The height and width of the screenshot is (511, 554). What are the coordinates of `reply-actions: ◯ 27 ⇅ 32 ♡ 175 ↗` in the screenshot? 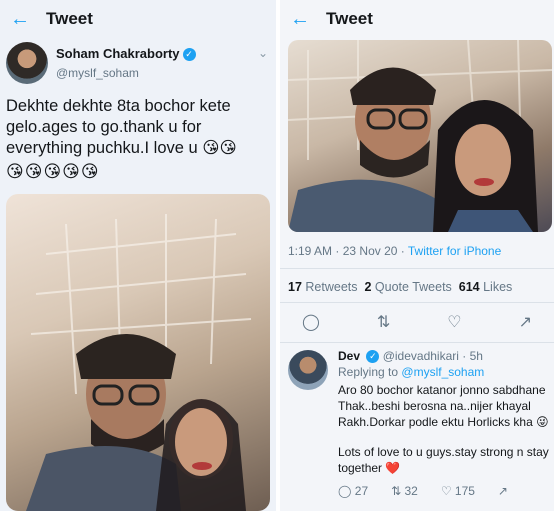 It's located at (423, 491).